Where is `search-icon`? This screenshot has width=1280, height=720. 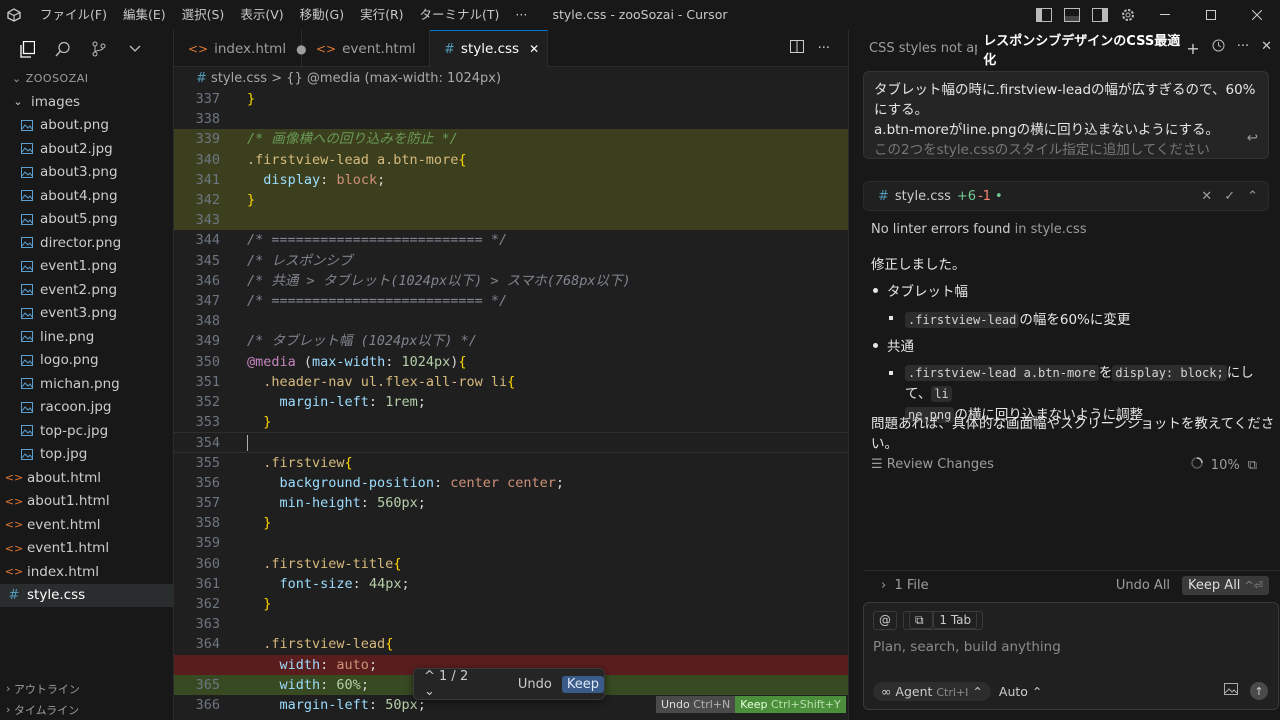 search-icon is located at coordinates (63, 49).